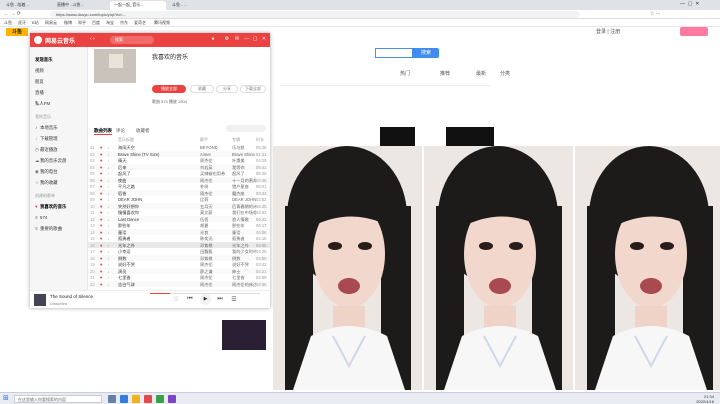  What do you see at coordinates (162, 23) in the screenshot?
I see `bookmark: 腾讯视频` at bounding box center [162, 23].